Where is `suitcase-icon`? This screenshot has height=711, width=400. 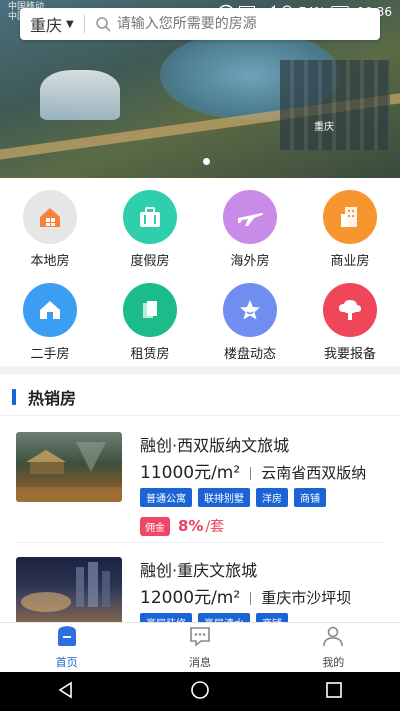 suitcase-icon is located at coordinates (150, 217).